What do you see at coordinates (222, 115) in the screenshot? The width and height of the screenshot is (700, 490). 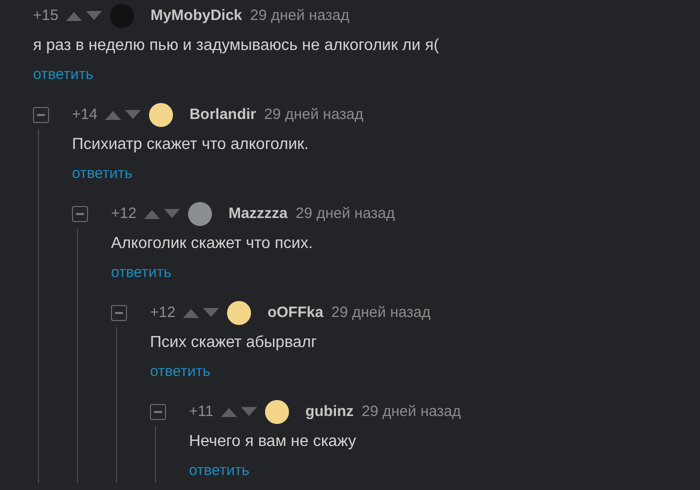 I see `author-name: Borlandir` at bounding box center [222, 115].